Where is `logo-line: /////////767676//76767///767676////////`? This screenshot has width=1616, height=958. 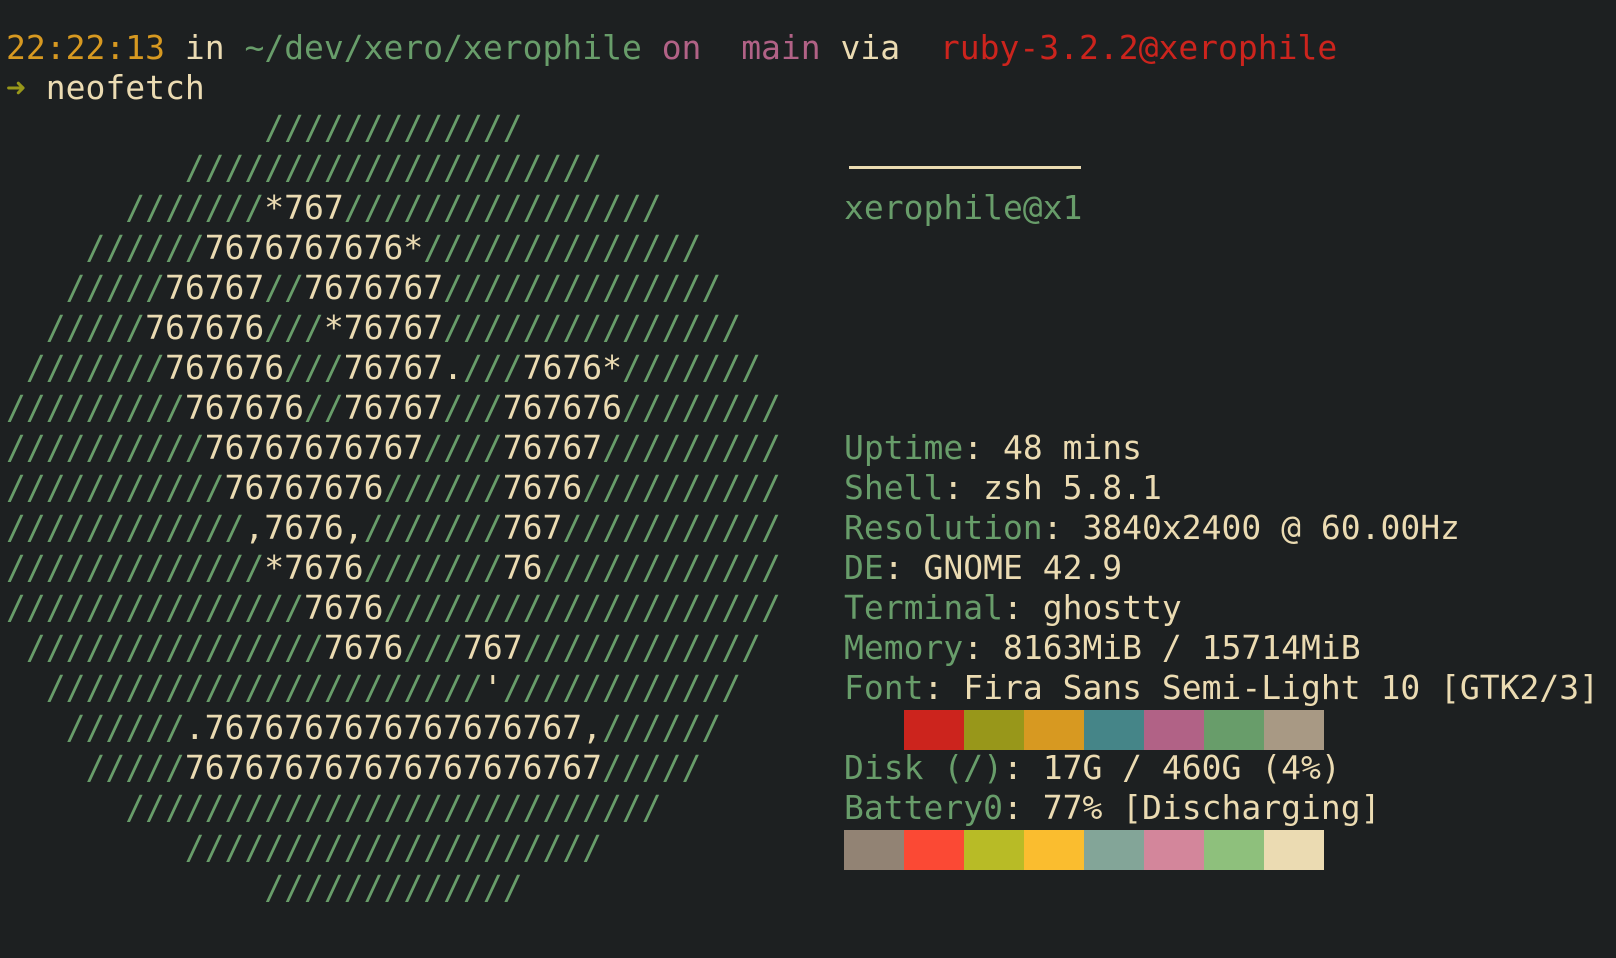 logo-line: /////////767676//76767///767676//////// is located at coordinates (393, 408).